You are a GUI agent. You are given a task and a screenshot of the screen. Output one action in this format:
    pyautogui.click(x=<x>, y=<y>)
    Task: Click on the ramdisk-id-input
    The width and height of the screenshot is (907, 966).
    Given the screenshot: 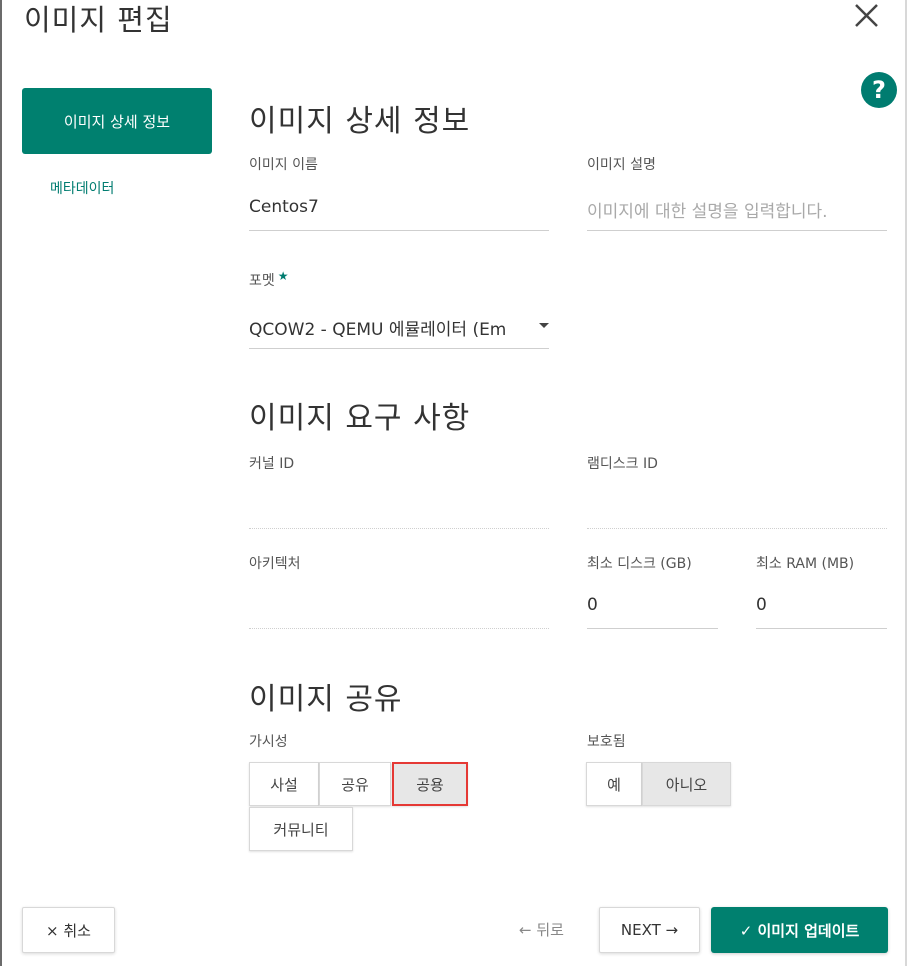 What is the action you would take?
    pyautogui.click(x=737, y=512)
    